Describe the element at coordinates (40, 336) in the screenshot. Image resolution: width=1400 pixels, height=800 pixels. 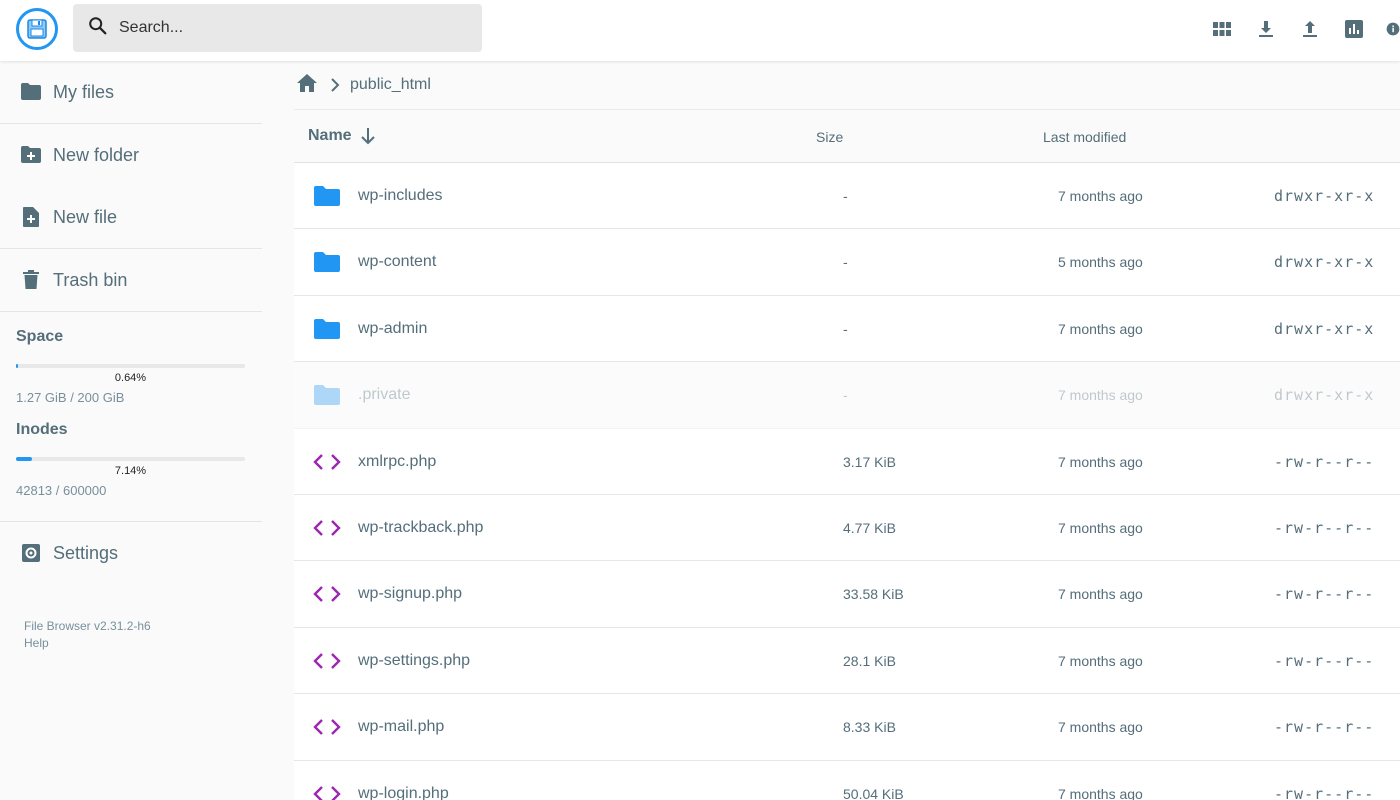
I see `space-title: Space` at that location.